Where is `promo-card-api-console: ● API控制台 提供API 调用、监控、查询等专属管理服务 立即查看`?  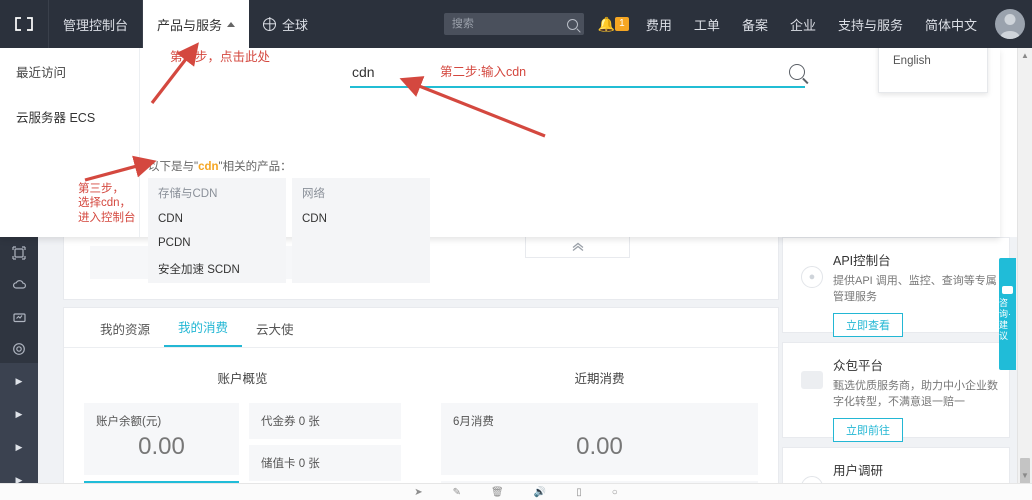 promo-card-api-console: ● API控制台 提供API 调用、监控、查询等专属管理服务 立即查看 is located at coordinates (896, 287).